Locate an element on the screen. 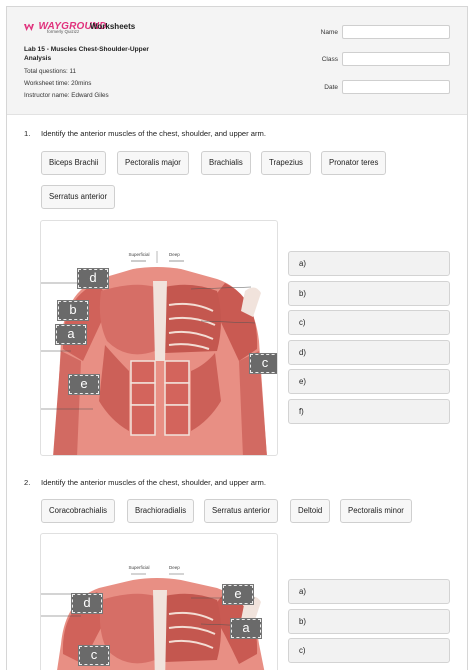  q2-answer-slot-a: a) is located at coordinates (369, 591).